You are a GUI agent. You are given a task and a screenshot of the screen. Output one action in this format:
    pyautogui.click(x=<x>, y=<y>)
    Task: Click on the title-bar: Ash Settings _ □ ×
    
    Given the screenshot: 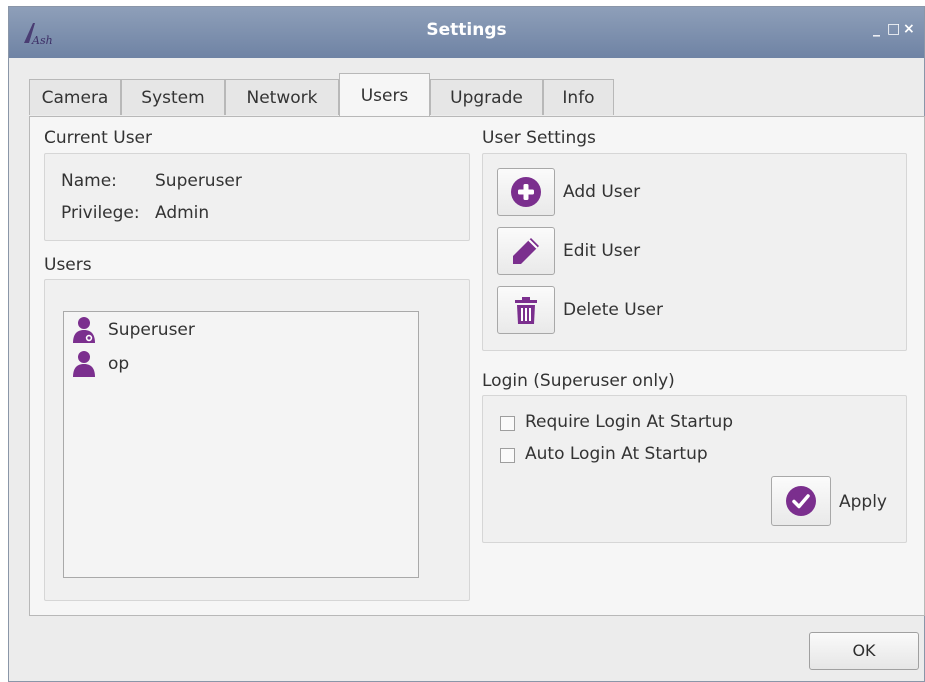 What is the action you would take?
    pyautogui.click(x=466, y=32)
    